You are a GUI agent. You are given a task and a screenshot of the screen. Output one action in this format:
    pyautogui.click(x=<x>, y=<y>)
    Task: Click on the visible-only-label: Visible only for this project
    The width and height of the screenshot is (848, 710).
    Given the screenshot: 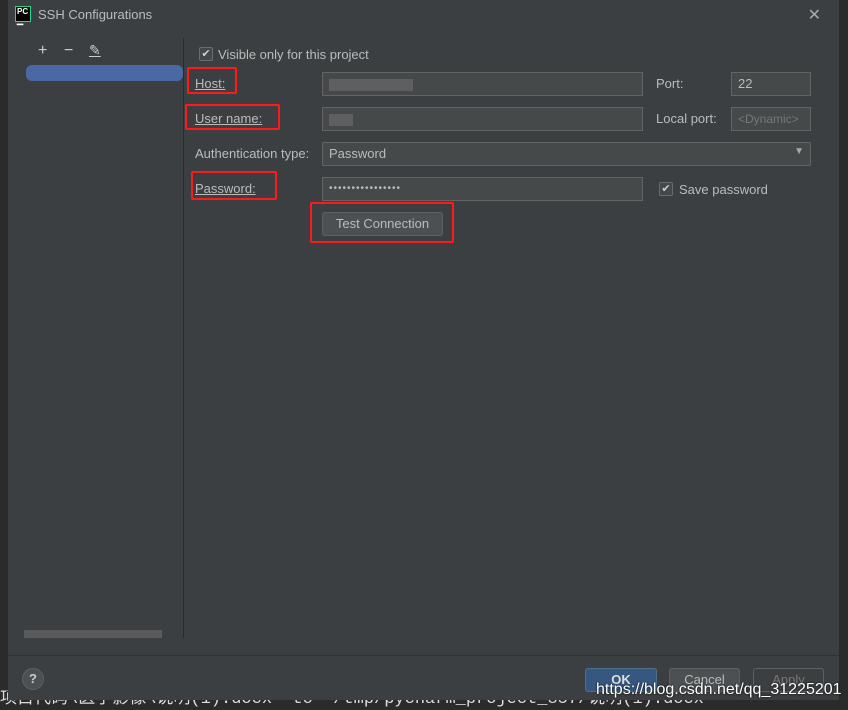 What is the action you would take?
    pyautogui.click(x=293, y=54)
    